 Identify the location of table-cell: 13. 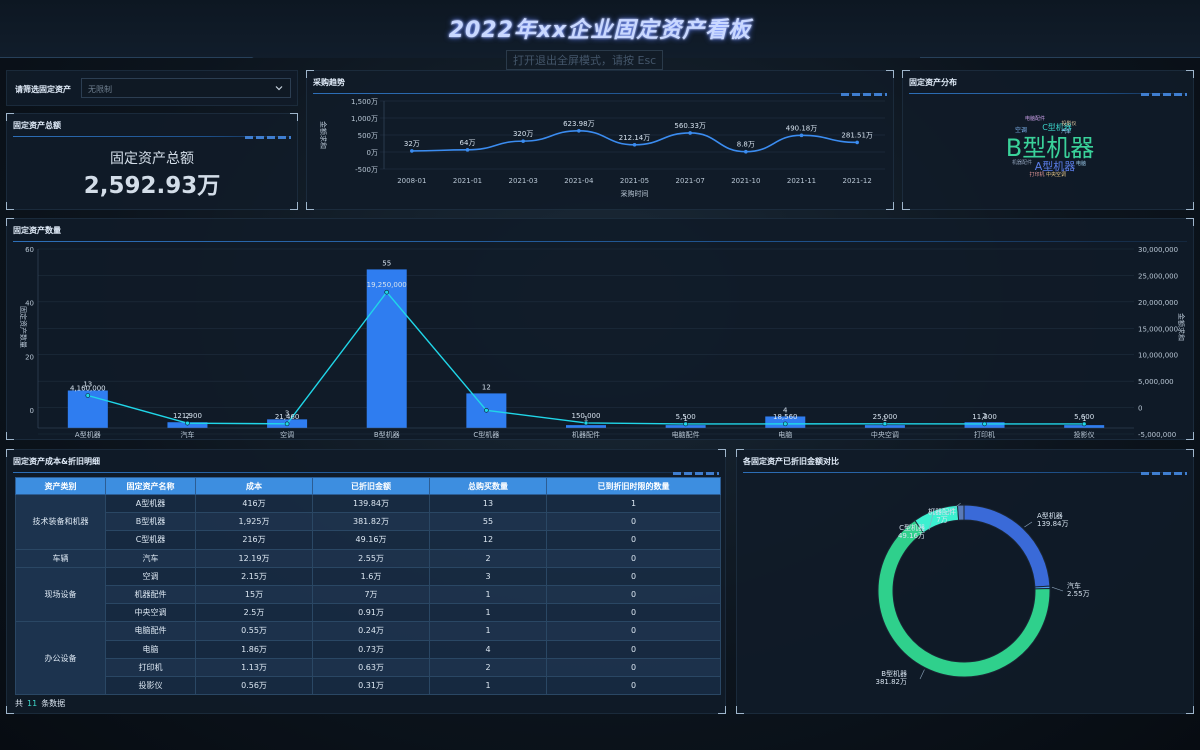
(488, 503).